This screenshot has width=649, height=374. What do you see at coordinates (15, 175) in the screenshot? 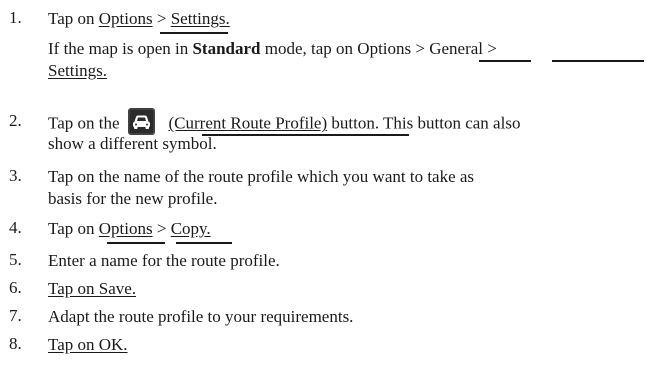
I see `step-number: 3.` at bounding box center [15, 175].